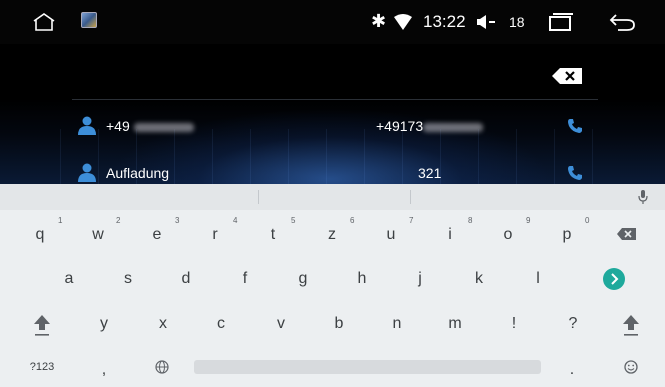  What do you see at coordinates (479, 279) in the screenshot?
I see `key-k: k` at bounding box center [479, 279].